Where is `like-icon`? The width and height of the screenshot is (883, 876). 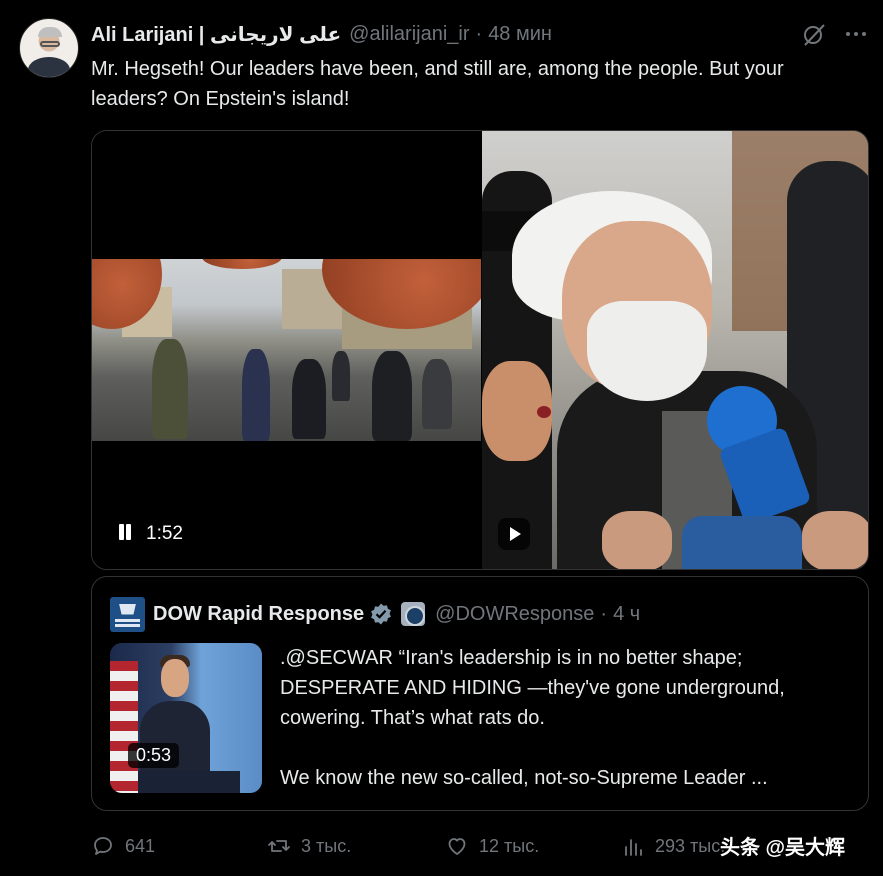 like-icon is located at coordinates (457, 846).